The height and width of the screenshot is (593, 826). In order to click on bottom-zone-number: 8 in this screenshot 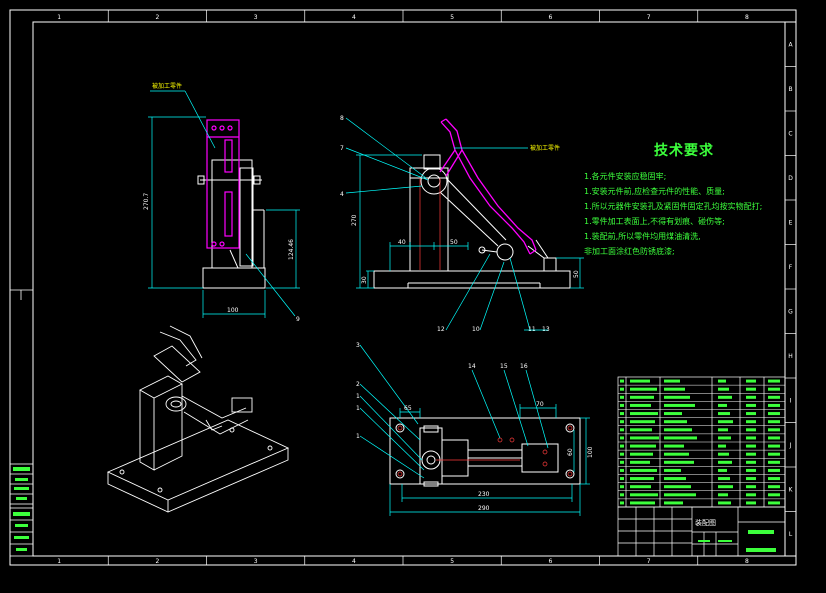, I will do `click(747, 561)`.